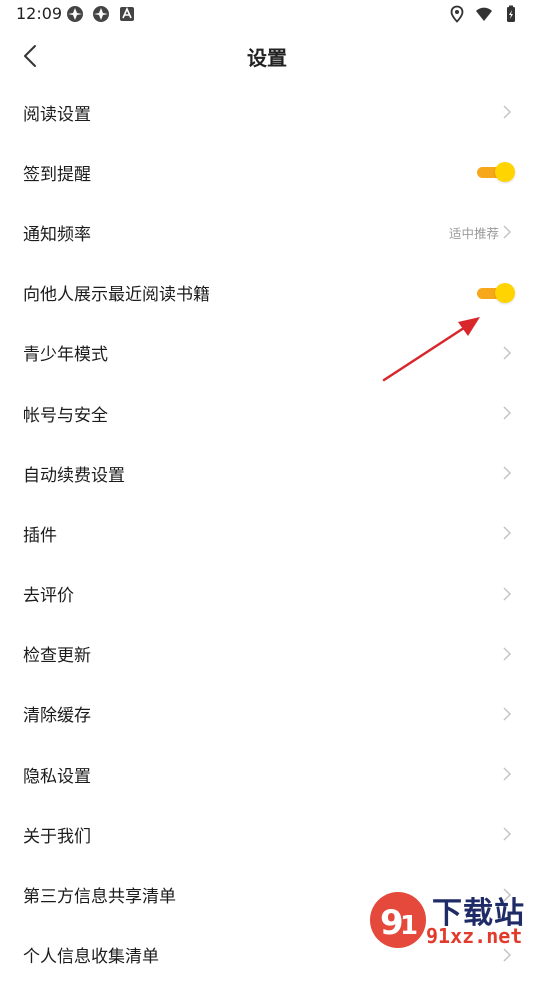 The height and width of the screenshot is (985, 534). What do you see at coordinates (267, 232) in the screenshot?
I see `settings-row-notification-frequency: 通知频率 适中推荐` at bounding box center [267, 232].